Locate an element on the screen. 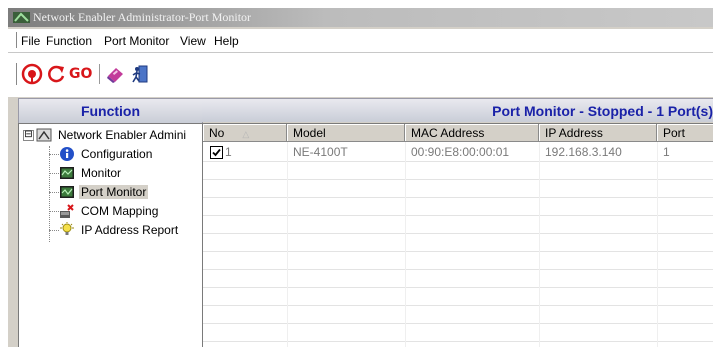 Image resolution: width=713 pixels, height=347 pixels. column-header-label: No is located at coordinates (217, 133).